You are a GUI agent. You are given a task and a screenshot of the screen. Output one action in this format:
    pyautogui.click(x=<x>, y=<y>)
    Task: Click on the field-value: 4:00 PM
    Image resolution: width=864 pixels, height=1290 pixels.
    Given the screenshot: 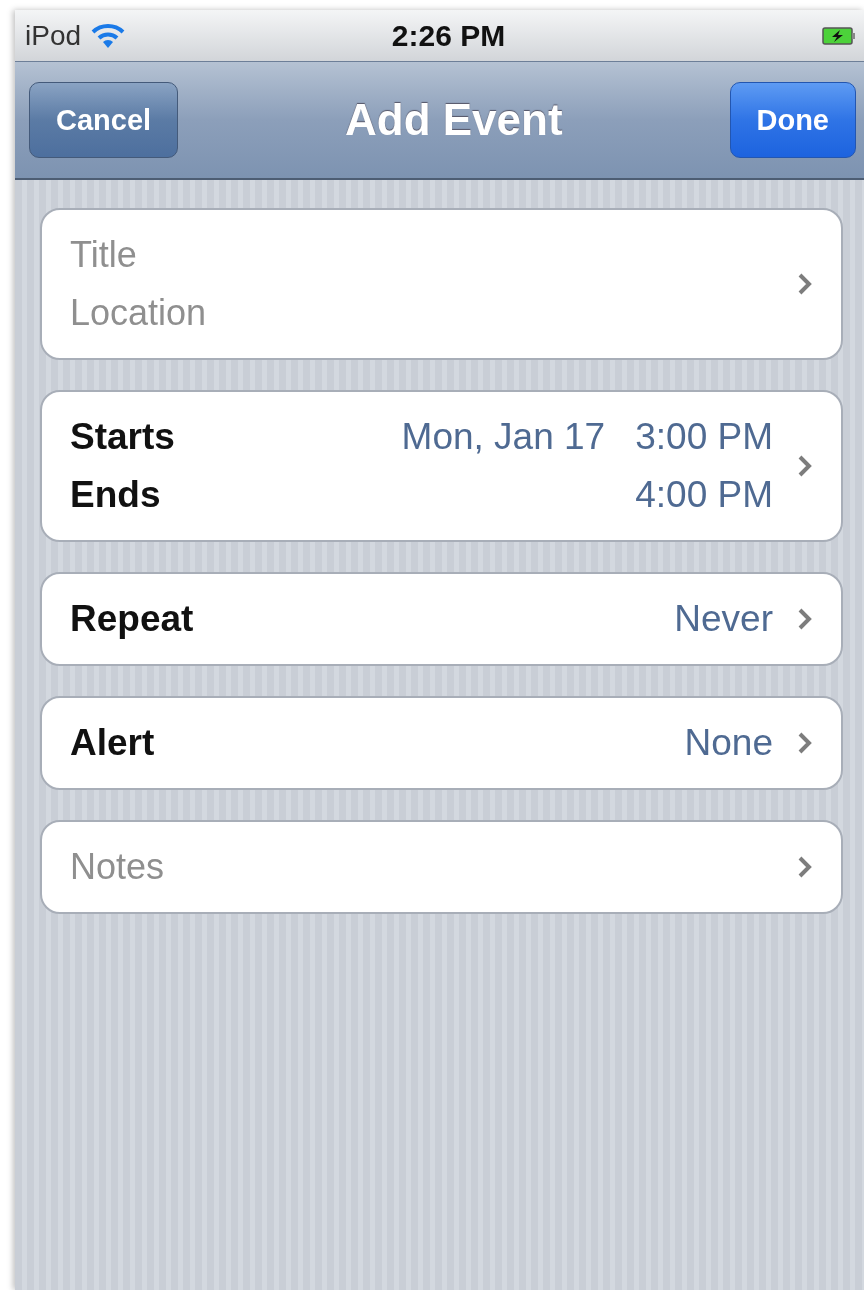 What is the action you would take?
    pyautogui.click(x=704, y=495)
    